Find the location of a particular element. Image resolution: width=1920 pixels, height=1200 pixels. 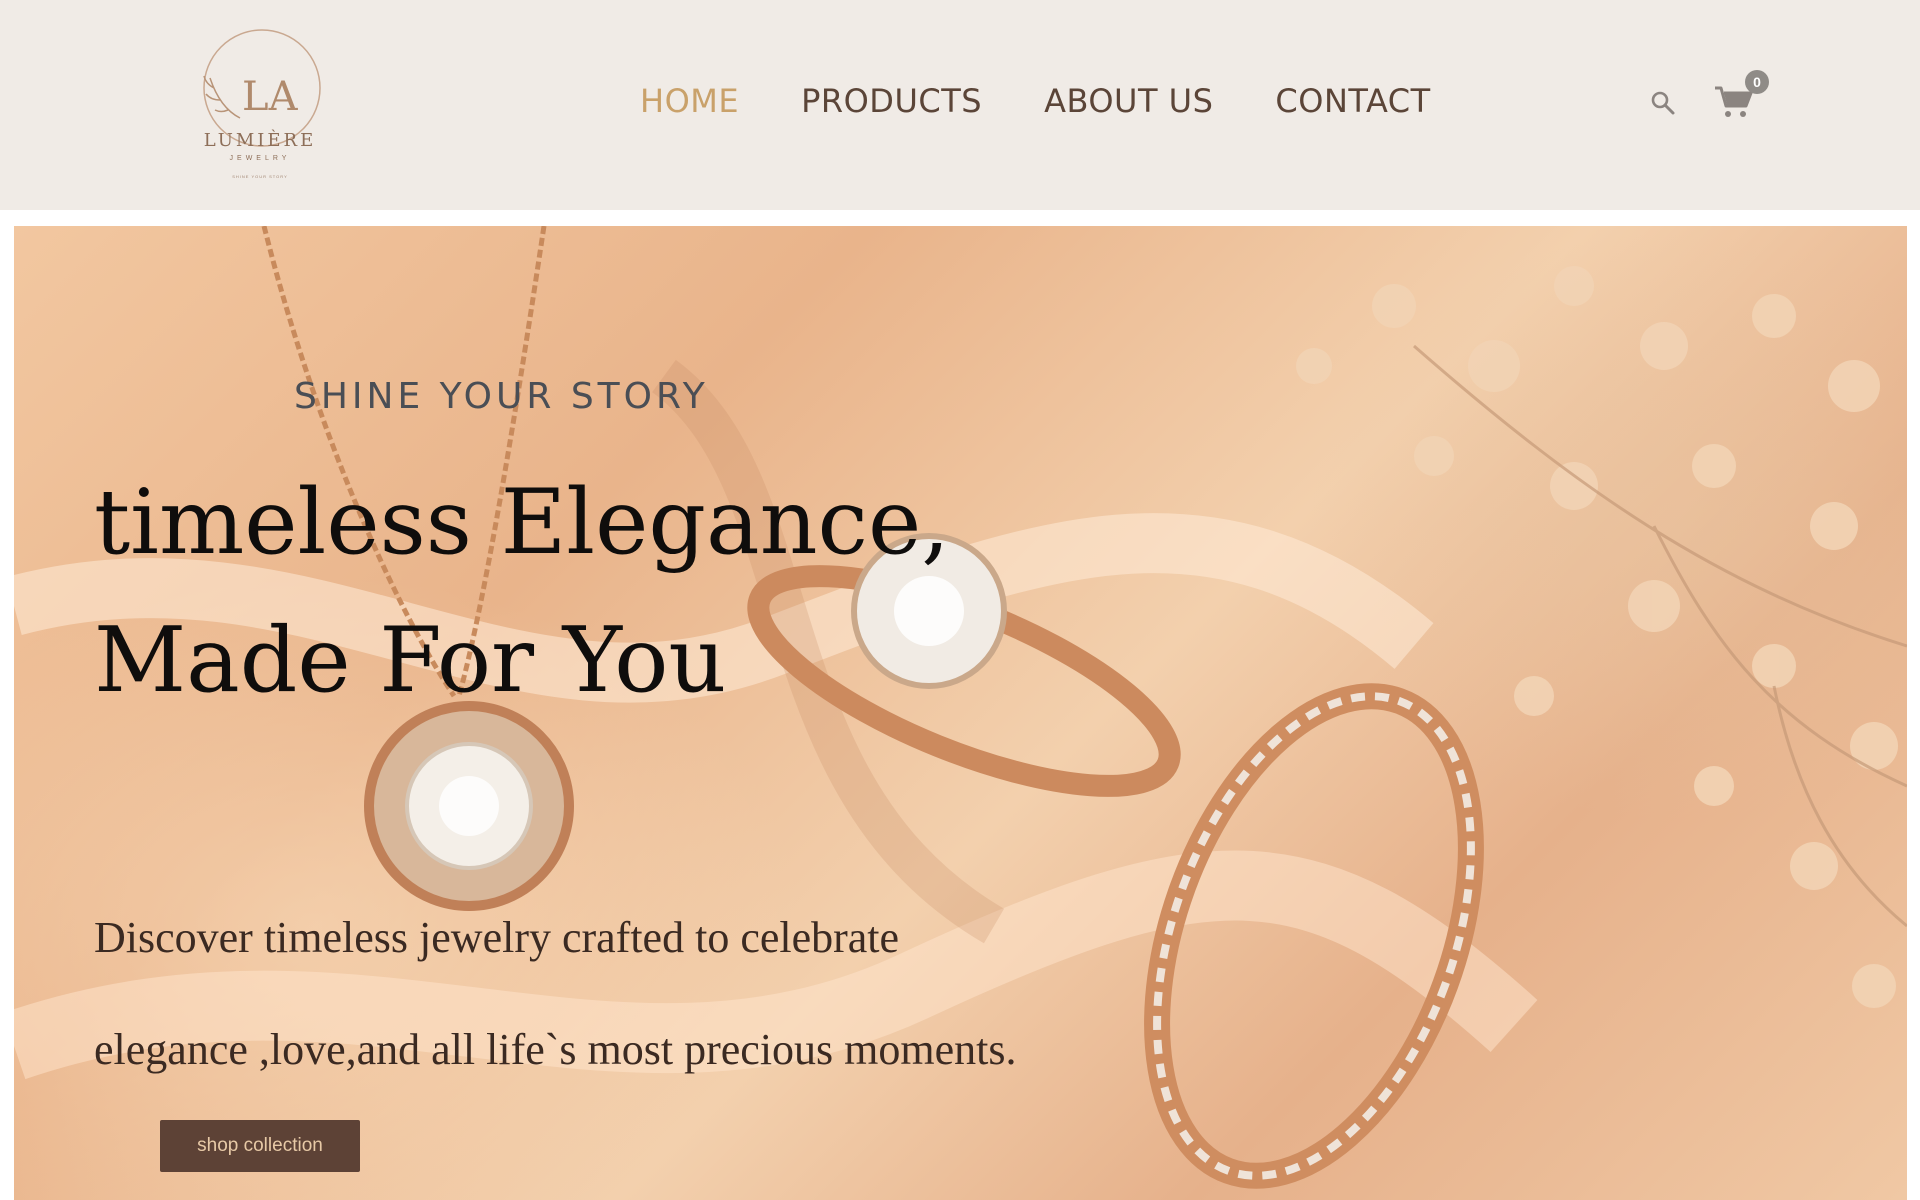

cart-count-badge: 0 is located at coordinates (1757, 82).